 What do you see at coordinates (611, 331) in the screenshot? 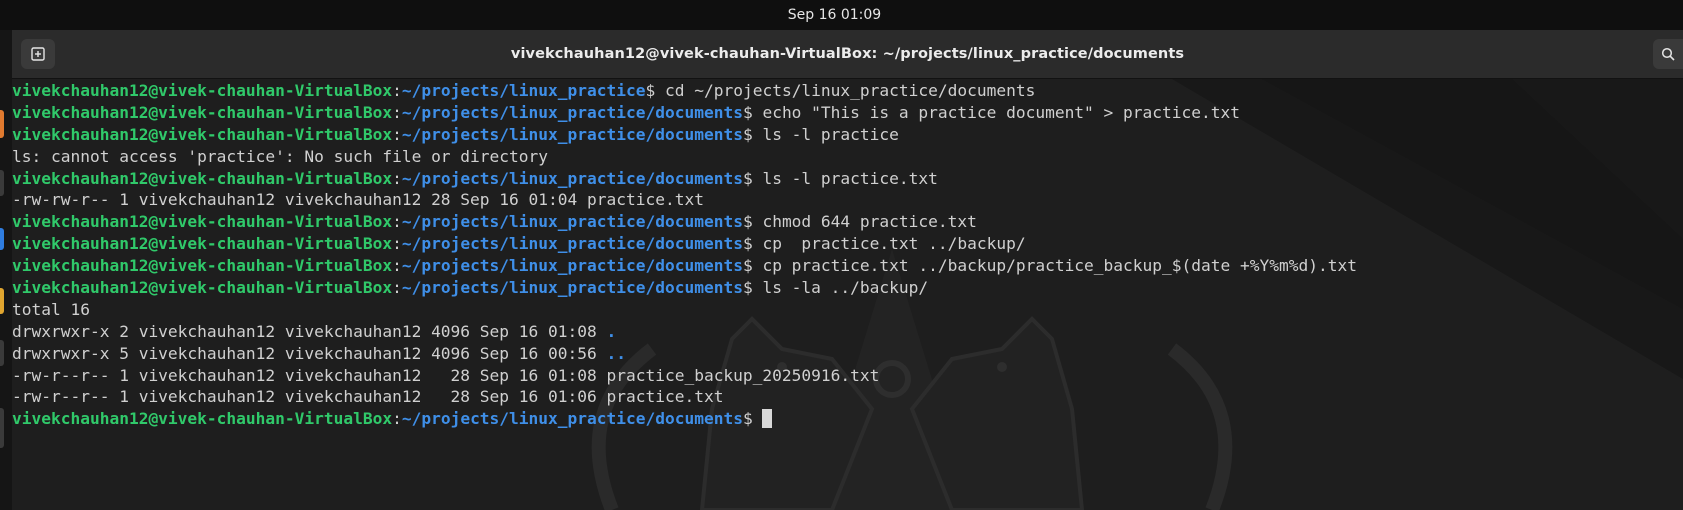
I see `directory-name: .` at bounding box center [611, 331].